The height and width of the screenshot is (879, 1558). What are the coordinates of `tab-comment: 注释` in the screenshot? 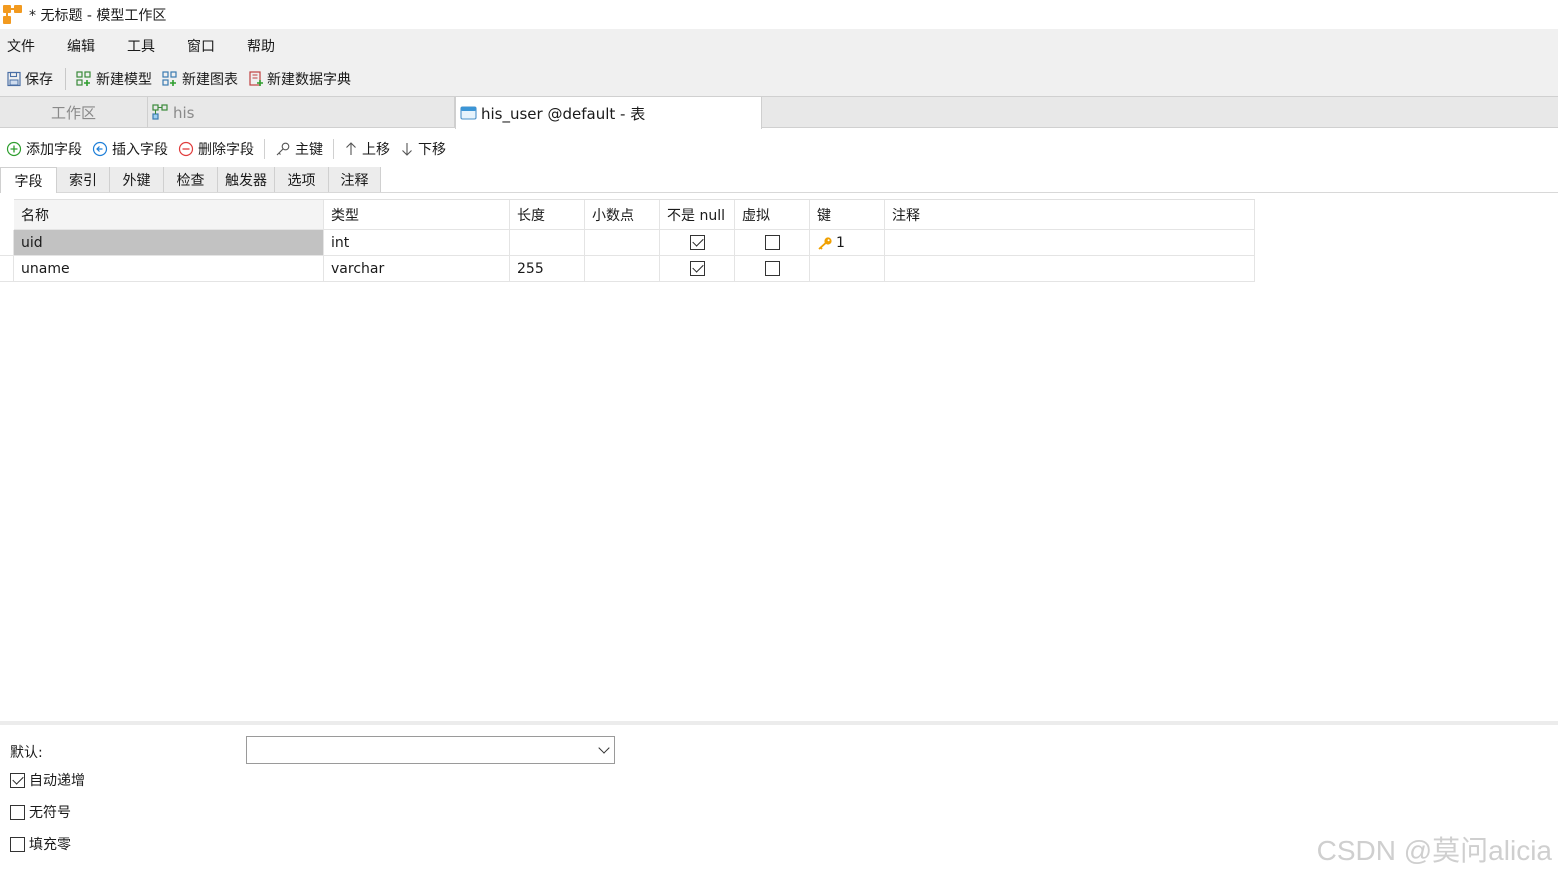 It's located at (355, 179).